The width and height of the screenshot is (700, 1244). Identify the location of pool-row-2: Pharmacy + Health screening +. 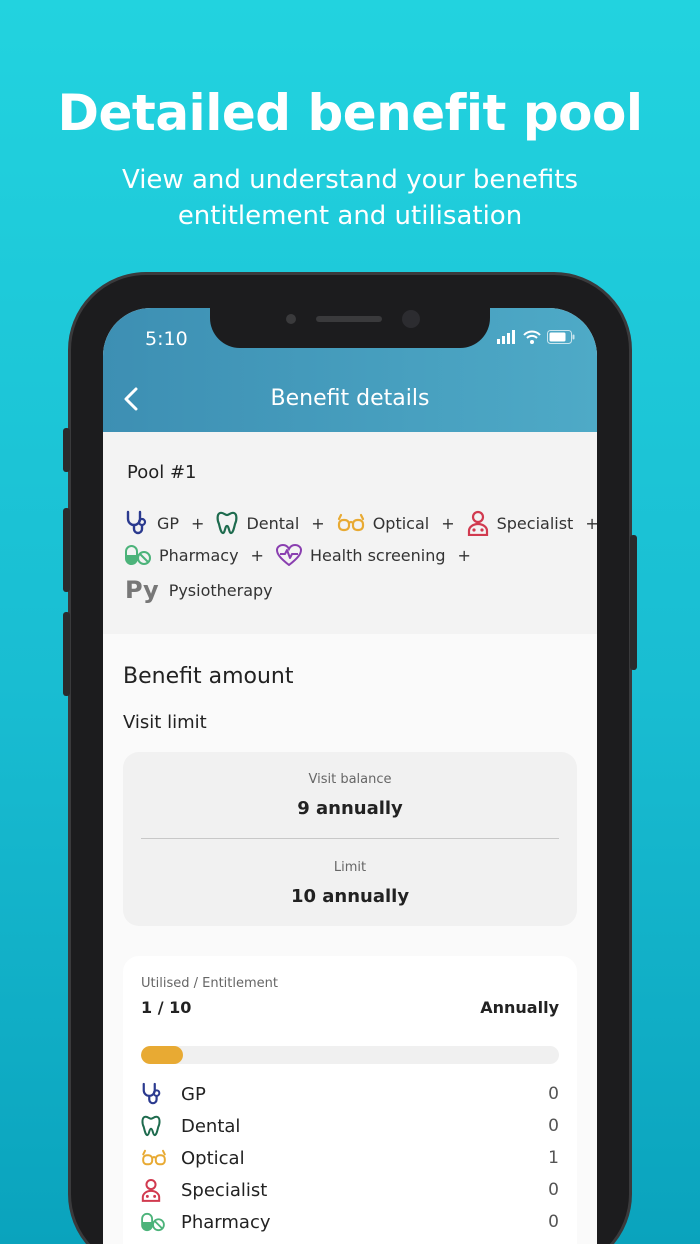
(304, 555).